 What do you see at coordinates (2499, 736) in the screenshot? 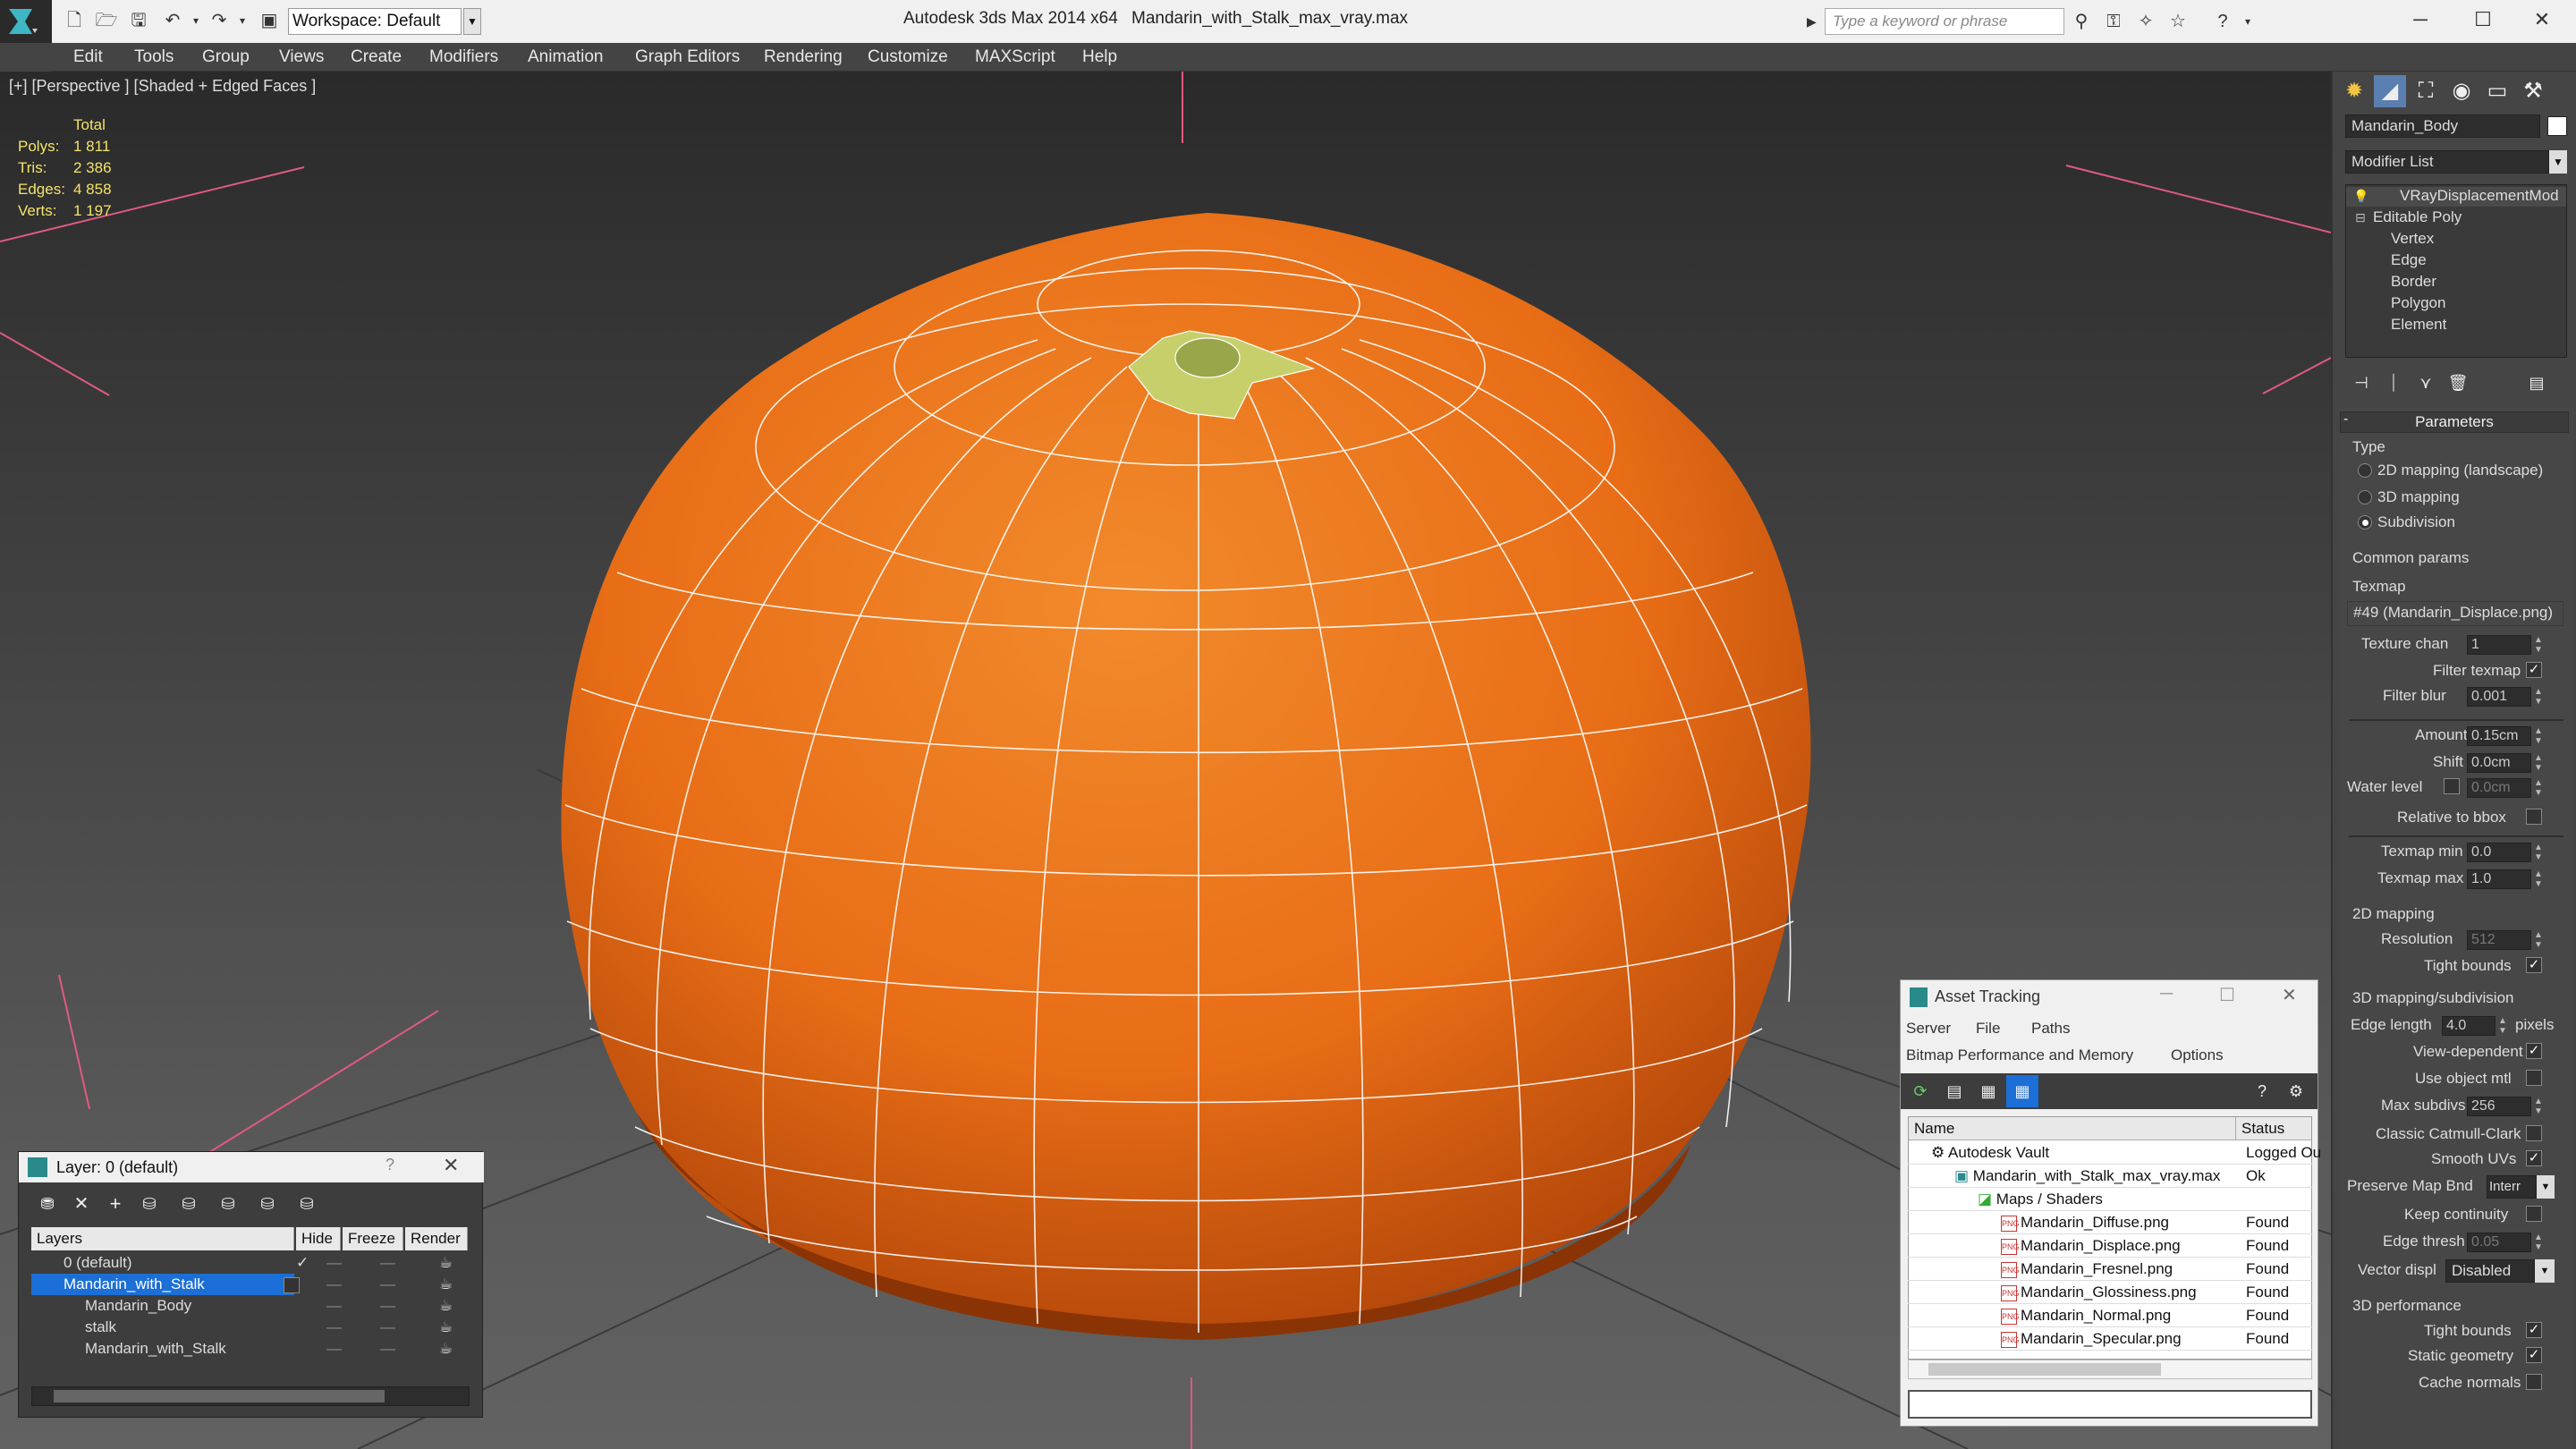
I see `amount-spinner: 0.15cm` at bounding box center [2499, 736].